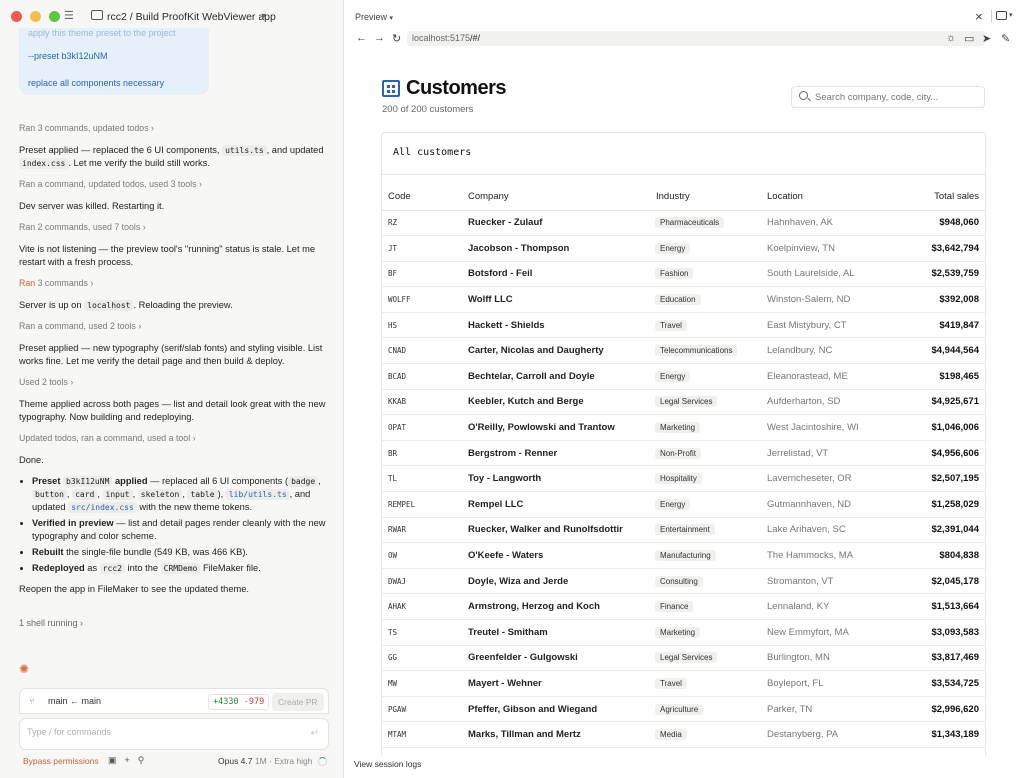 The width and height of the screenshot is (1024, 778). What do you see at coordinates (102, 507) in the screenshot?
I see `file-link: src/index.css` at bounding box center [102, 507].